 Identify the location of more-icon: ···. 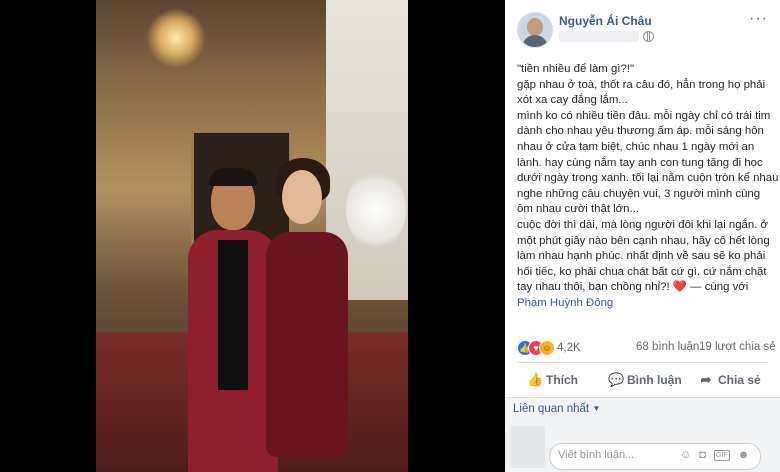
(758, 19).